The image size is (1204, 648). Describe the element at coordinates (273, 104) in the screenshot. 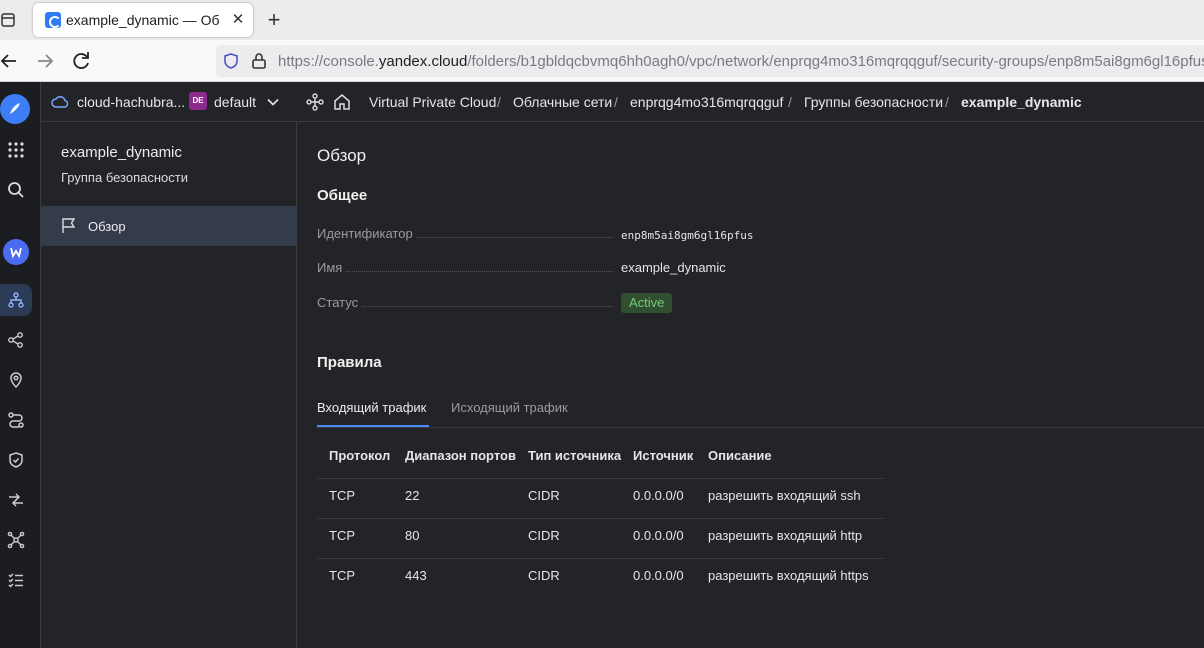

I see `chevron-down-icon` at that location.